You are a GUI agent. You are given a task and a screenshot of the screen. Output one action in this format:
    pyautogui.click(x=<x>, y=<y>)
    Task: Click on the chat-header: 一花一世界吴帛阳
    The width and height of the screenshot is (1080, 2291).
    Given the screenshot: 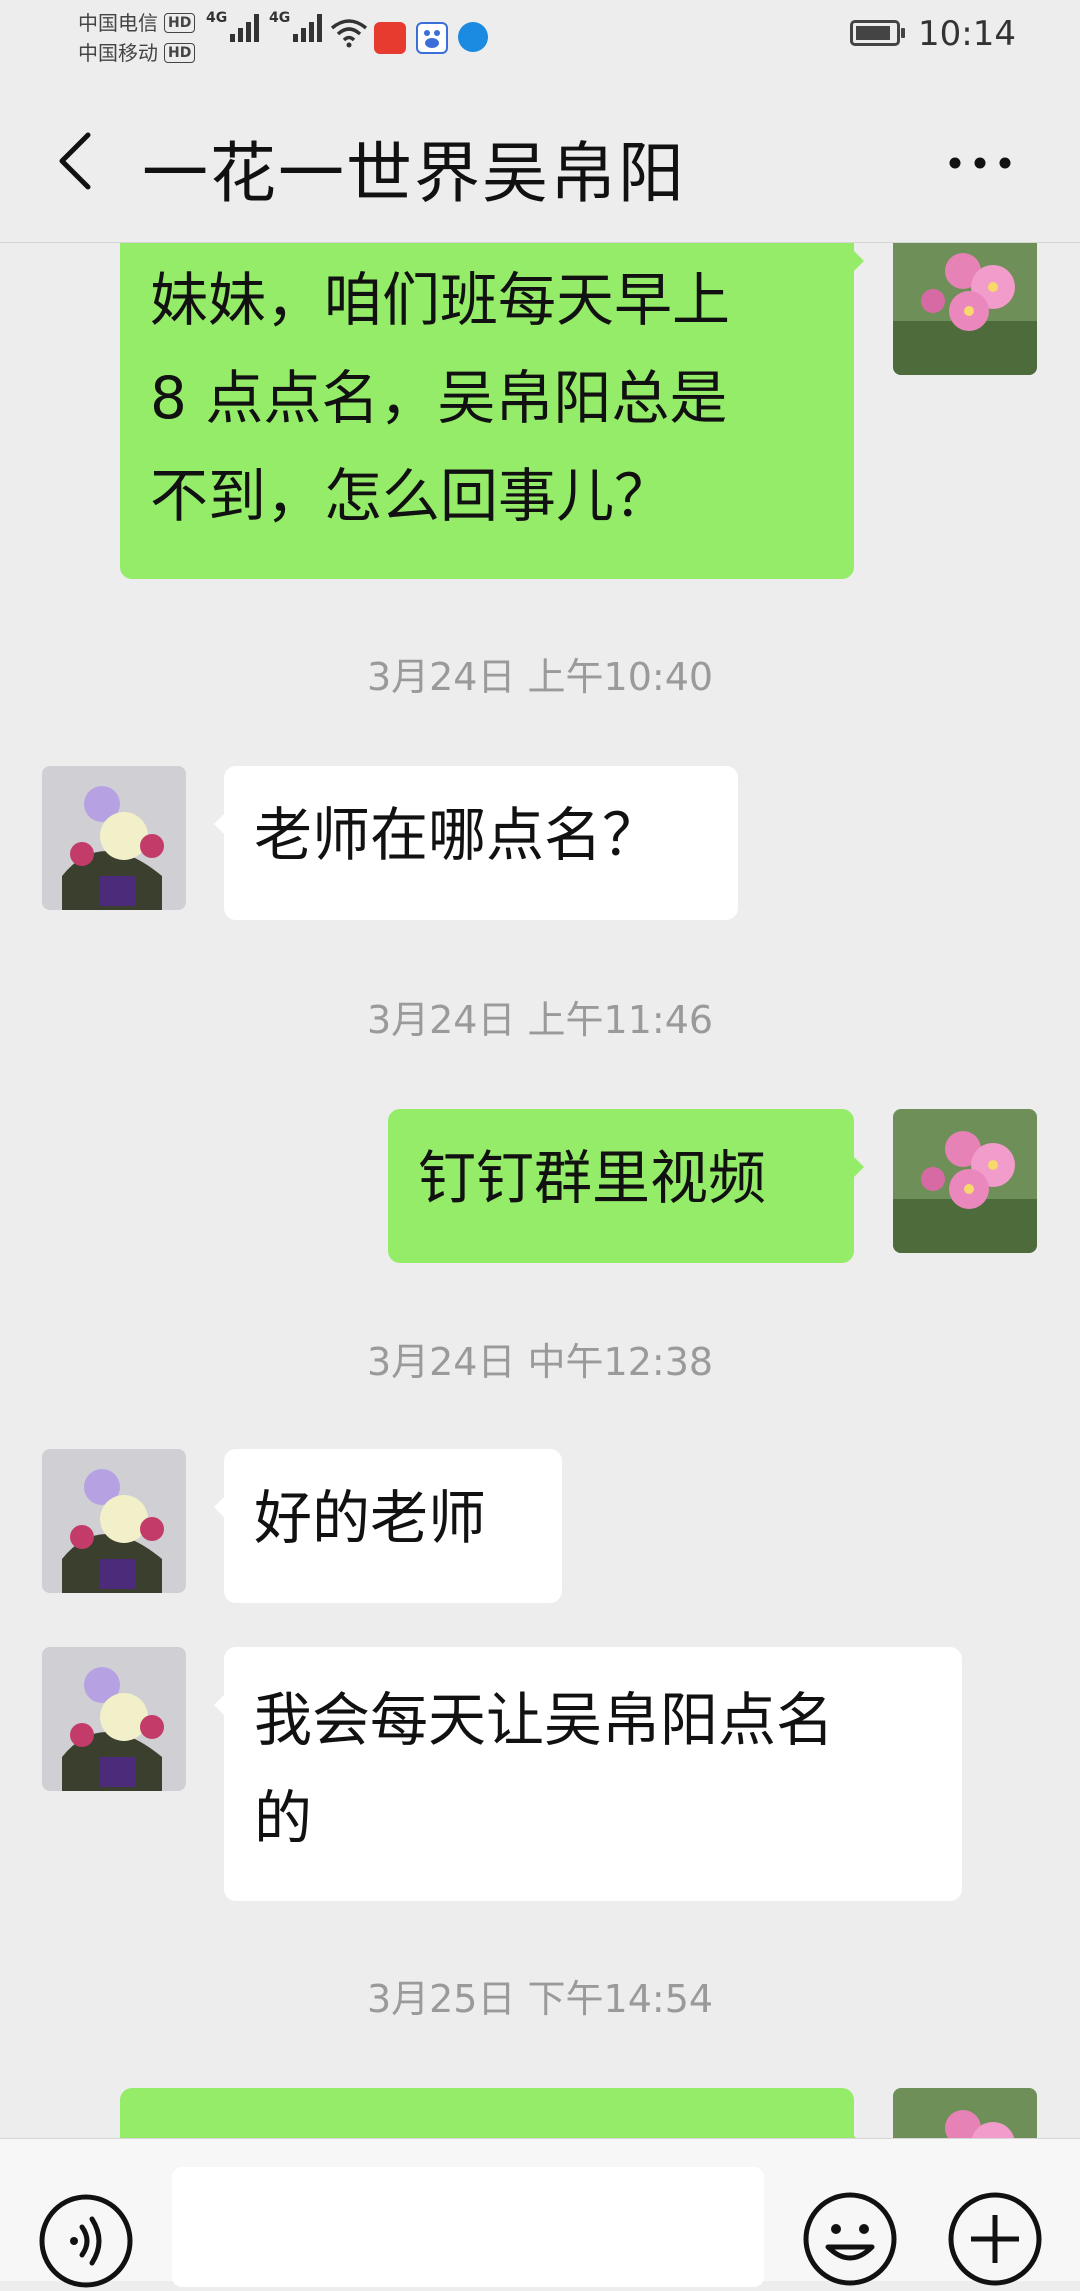 What is the action you would take?
    pyautogui.click(x=540, y=159)
    